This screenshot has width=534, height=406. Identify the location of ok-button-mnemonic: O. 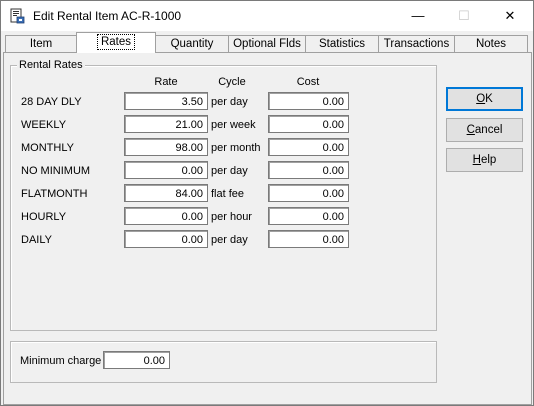
(481, 99).